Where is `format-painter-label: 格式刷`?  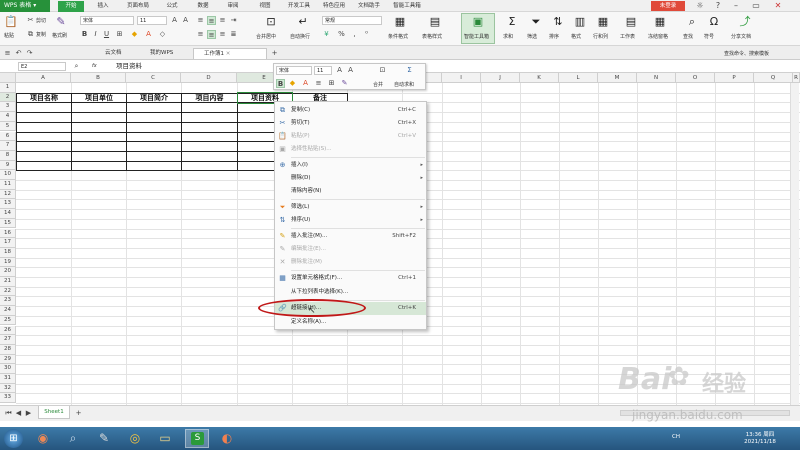
format-painter-label: 格式刷 is located at coordinates (59, 35).